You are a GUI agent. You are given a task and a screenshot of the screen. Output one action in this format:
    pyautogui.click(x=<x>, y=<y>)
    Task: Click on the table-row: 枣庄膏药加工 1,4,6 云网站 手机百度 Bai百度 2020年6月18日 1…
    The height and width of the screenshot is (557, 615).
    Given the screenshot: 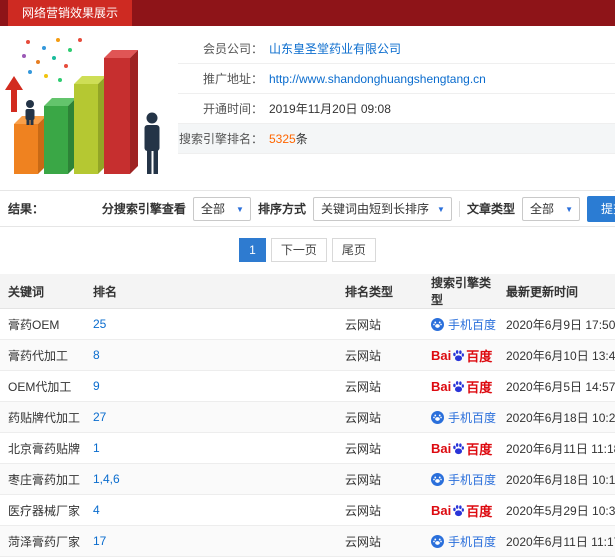 What is the action you would take?
    pyautogui.click(x=307, y=479)
    